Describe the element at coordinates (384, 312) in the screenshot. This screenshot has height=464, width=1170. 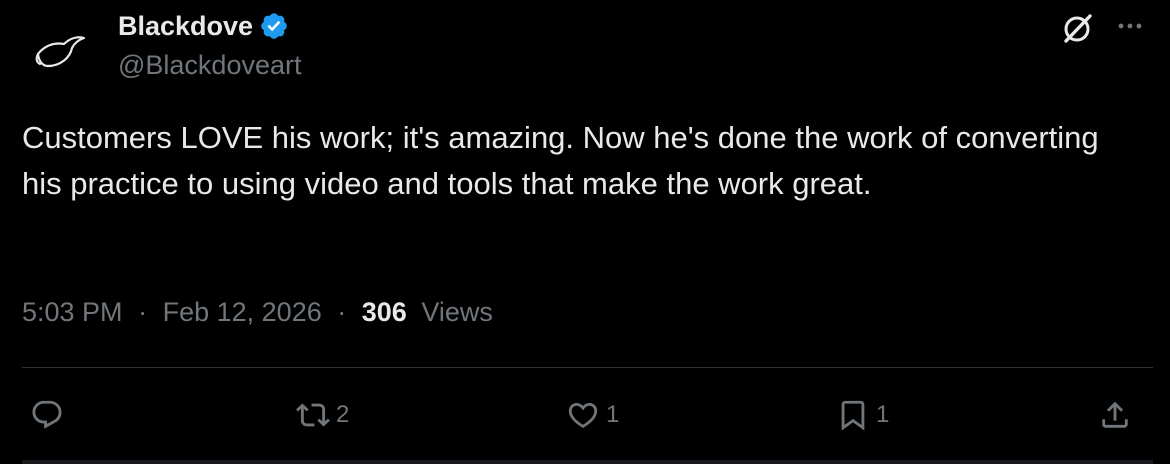
I see `views-count: 306` at that location.